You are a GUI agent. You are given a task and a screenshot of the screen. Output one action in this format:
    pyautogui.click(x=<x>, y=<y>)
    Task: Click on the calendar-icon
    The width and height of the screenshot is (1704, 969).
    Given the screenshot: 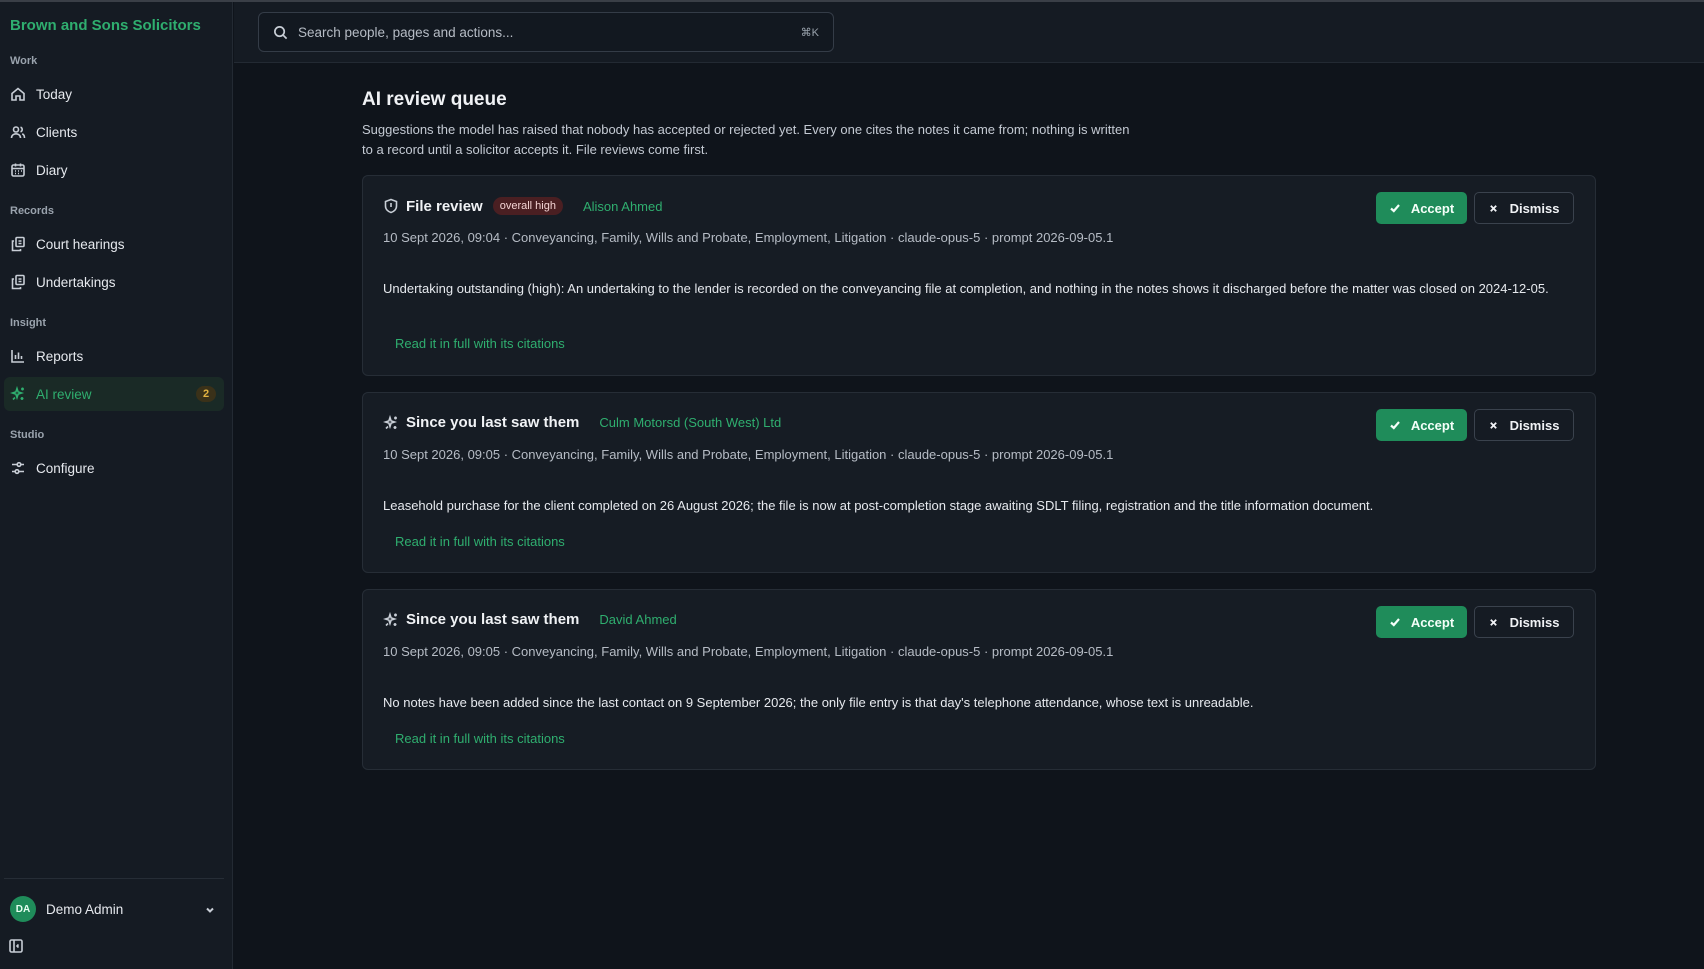 What is the action you would take?
    pyautogui.click(x=18, y=170)
    